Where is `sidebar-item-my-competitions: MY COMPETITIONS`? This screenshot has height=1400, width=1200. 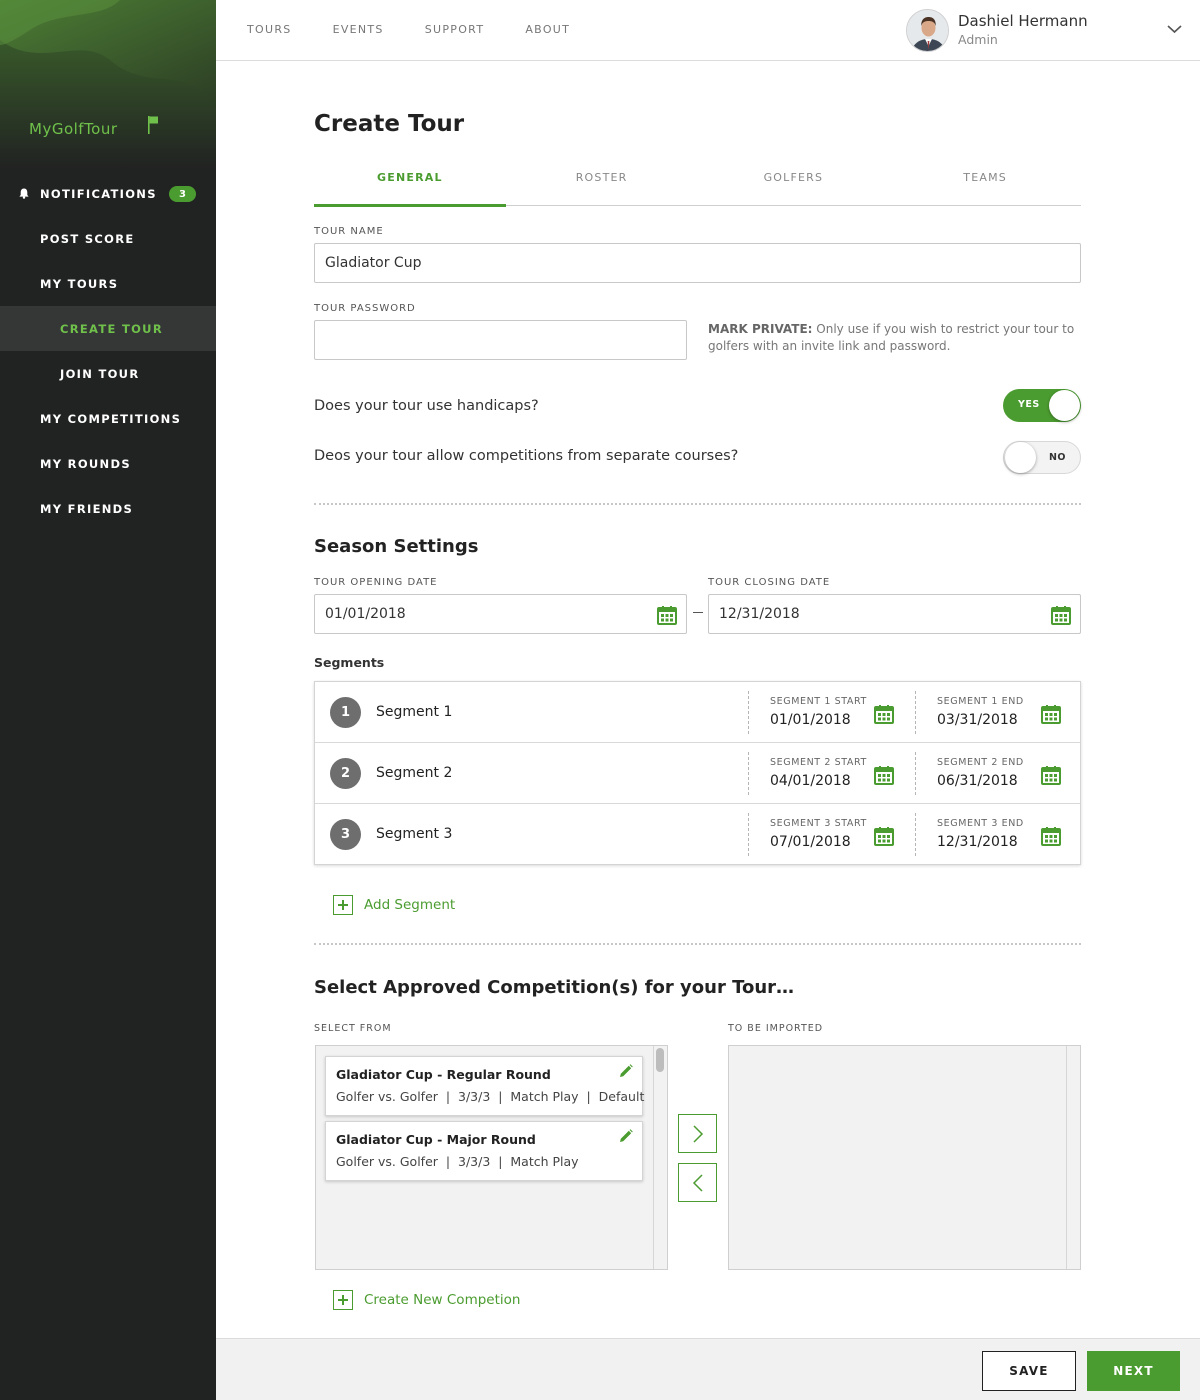 sidebar-item-my-competitions: MY COMPETITIONS is located at coordinates (108, 418).